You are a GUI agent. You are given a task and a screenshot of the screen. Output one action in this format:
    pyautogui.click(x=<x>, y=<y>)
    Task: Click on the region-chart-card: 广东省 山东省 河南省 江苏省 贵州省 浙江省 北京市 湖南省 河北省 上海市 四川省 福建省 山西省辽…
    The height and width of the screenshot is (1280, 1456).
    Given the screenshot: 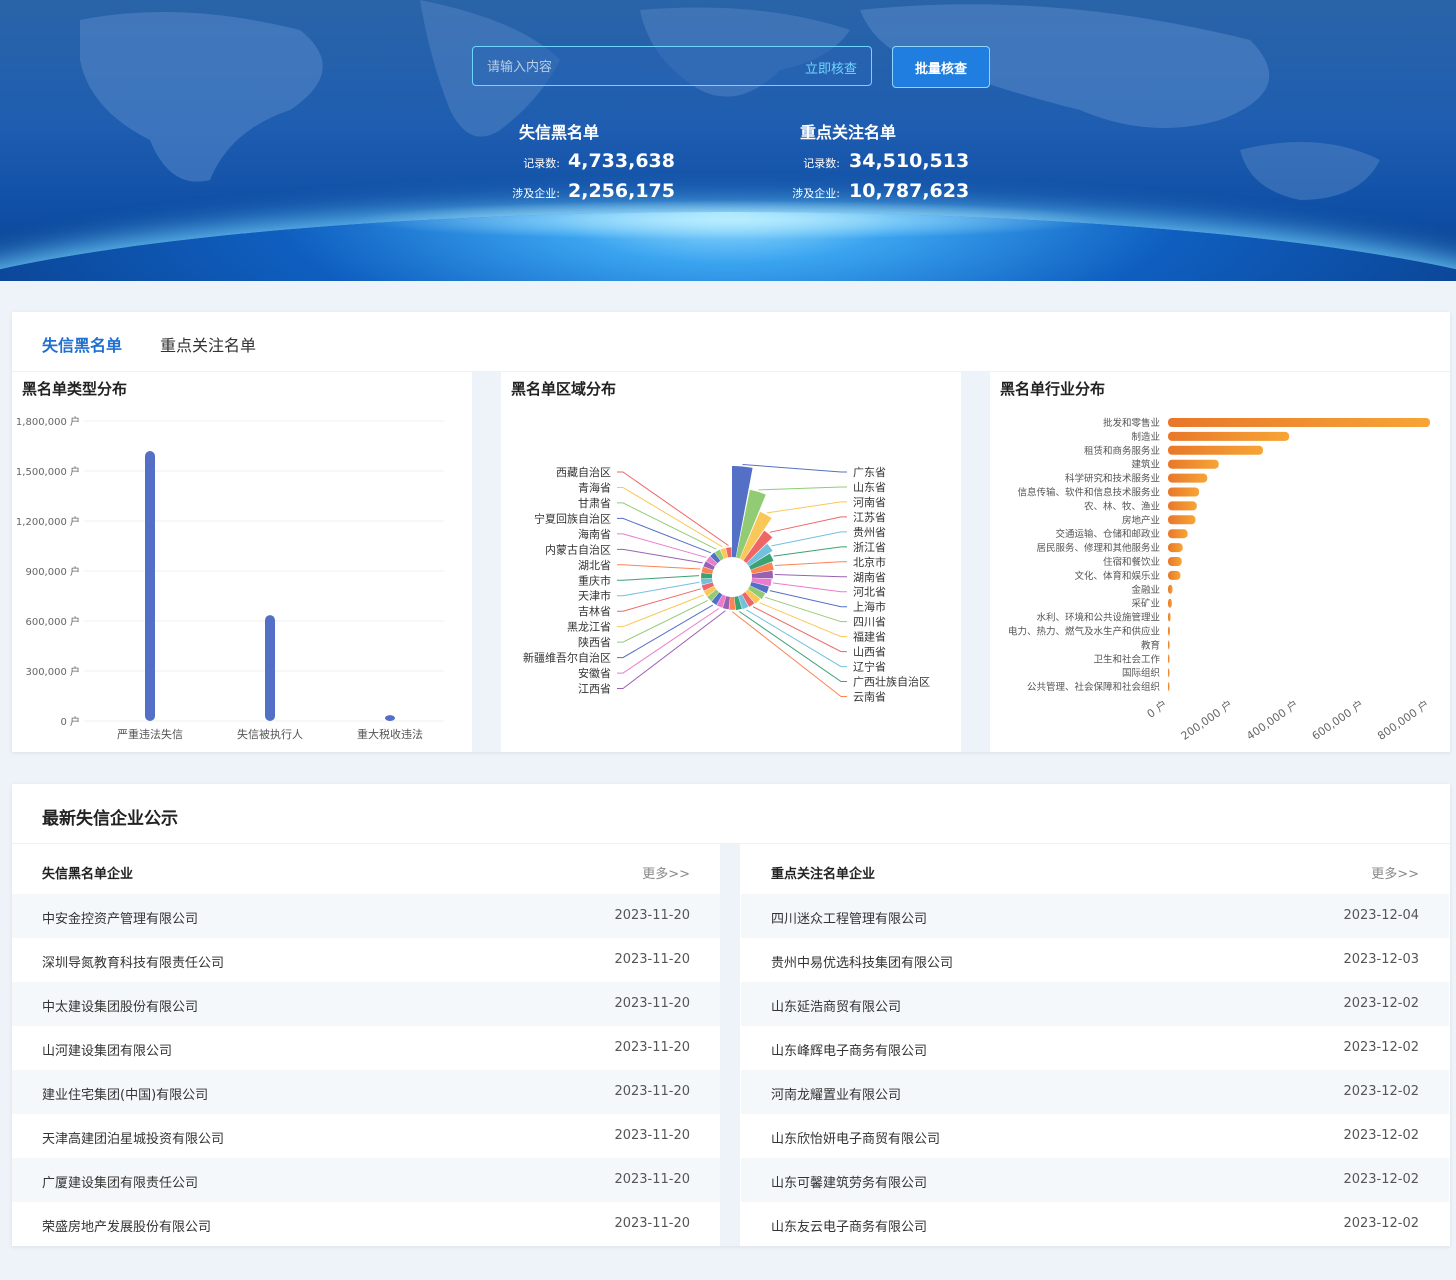 What is the action you would take?
    pyautogui.click(x=731, y=562)
    